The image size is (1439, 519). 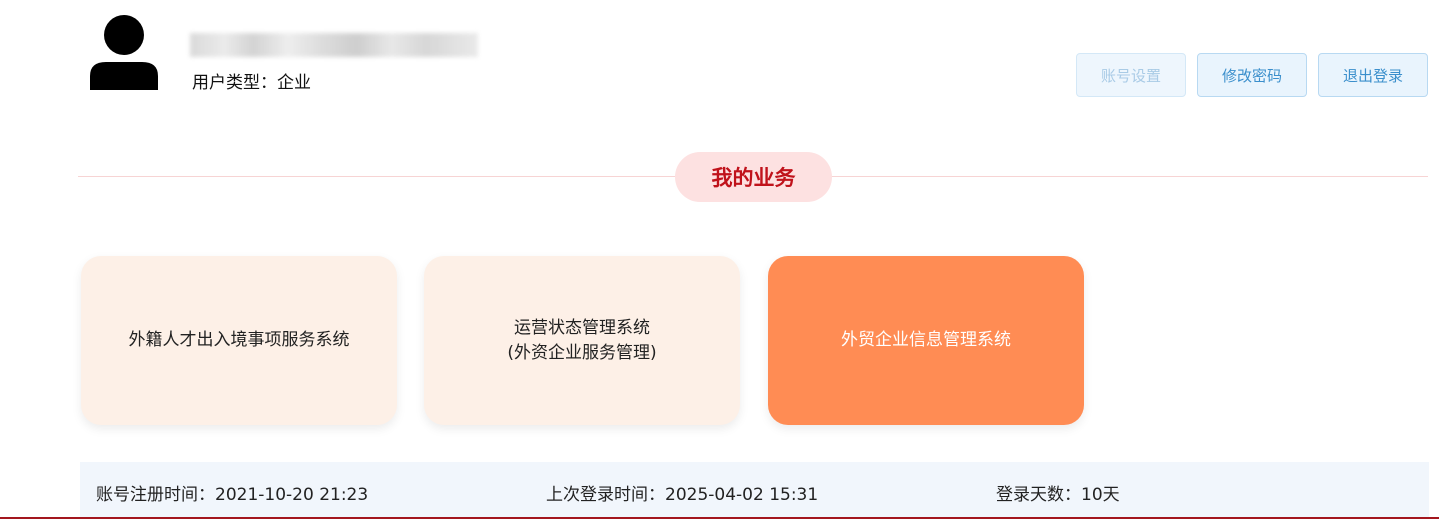 What do you see at coordinates (582, 327) in the screenshot?
I see `card-title: 运营状态管理系统` at bounding box center [582, 327].